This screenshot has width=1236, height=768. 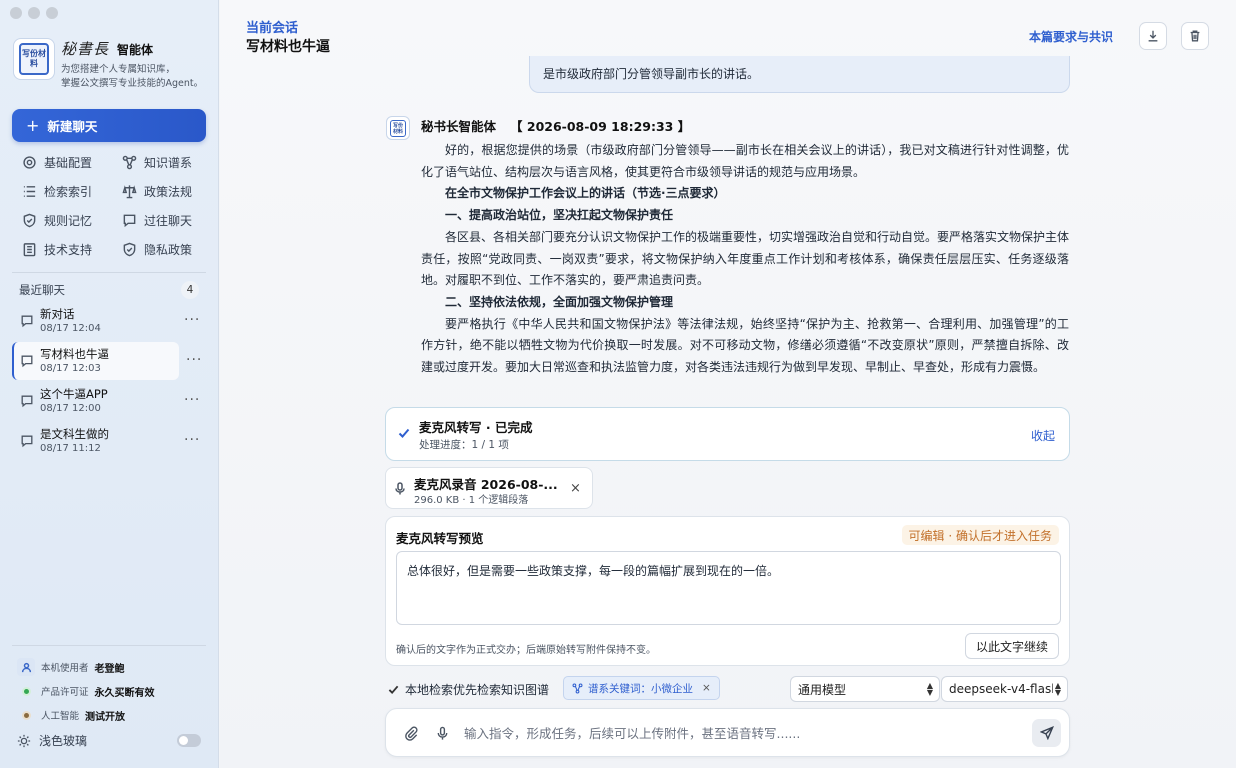 I want to click on status-title: 麦克风转写 · 已完成, so click(x=476, y=427).